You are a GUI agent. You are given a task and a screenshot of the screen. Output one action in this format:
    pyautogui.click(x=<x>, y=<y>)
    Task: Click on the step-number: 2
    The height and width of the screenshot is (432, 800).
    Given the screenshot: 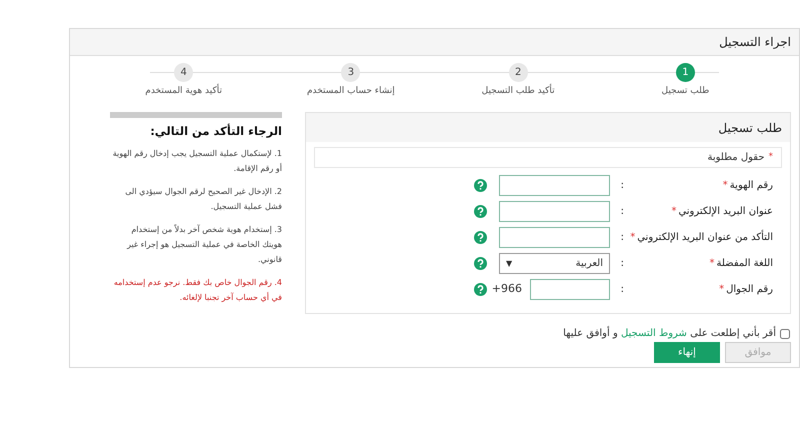 What is the action you would take?
    pyautogui.click(x=518, y=72)
    